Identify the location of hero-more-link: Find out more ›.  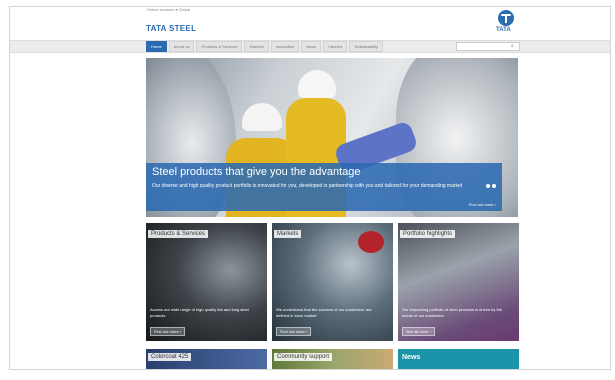
(482, 204).